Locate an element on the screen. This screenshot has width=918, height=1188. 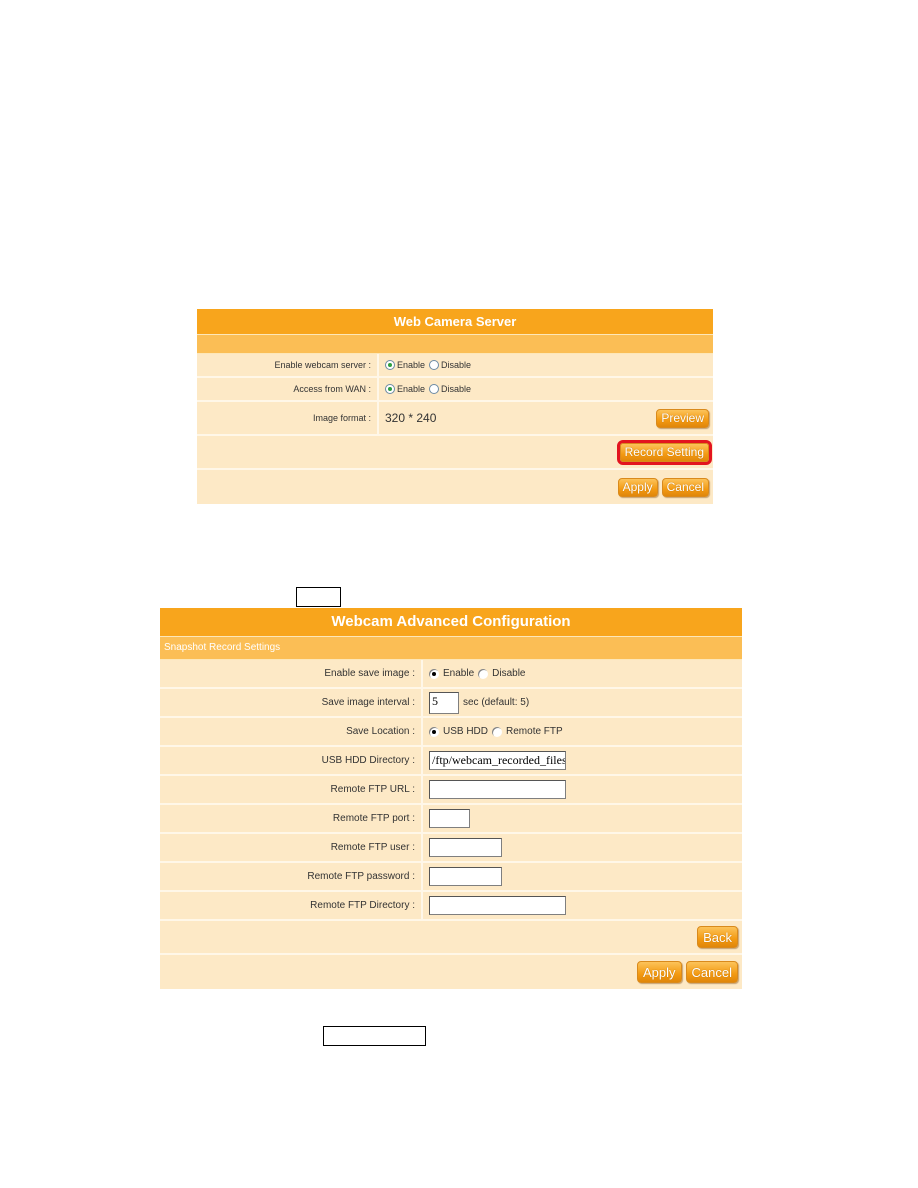
field-label: Image format : is located at coordinates (288, 418).